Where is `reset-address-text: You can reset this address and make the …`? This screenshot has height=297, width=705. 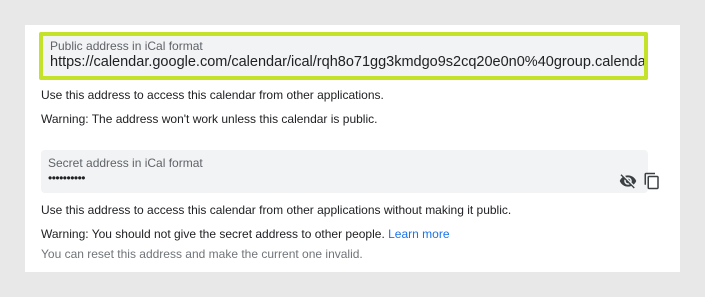
reset-address-text: You can reset this address and make the … is located at coordinates (202, 254).